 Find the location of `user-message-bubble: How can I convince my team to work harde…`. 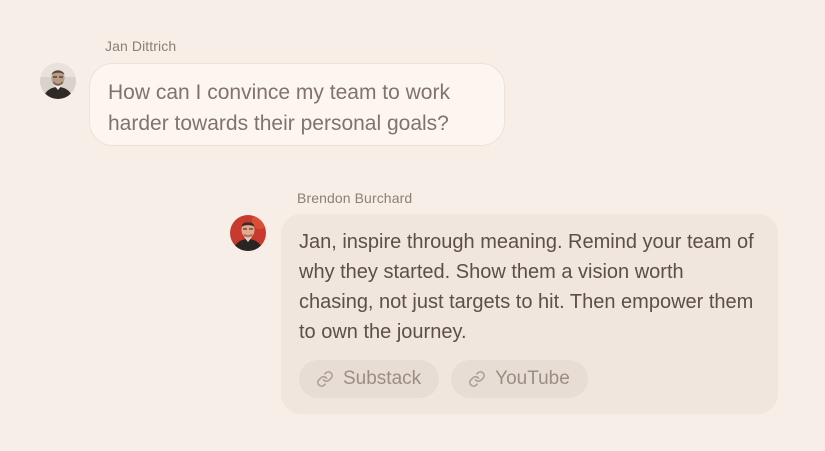

user-message-bubble: How can I convince my team to work harde… is located at coordinates (297, 104).